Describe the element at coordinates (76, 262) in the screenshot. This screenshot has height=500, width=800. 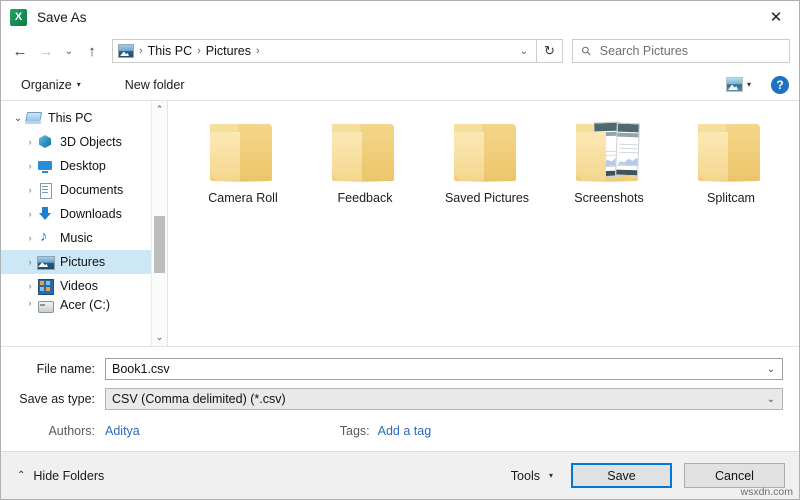
I see `sidebar-item-pictures: › Pictures` at that location.